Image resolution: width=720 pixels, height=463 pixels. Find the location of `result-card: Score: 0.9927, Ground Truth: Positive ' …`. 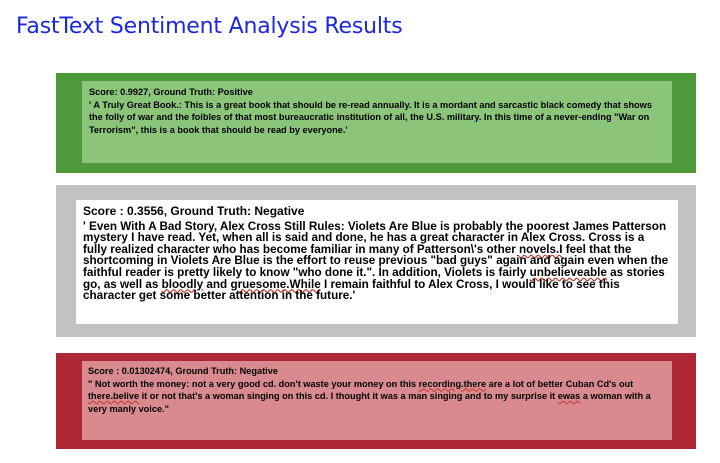

result-card: Score: 0.9927, Ground Truth: Positive ' … is located at coordinates (377, 122).